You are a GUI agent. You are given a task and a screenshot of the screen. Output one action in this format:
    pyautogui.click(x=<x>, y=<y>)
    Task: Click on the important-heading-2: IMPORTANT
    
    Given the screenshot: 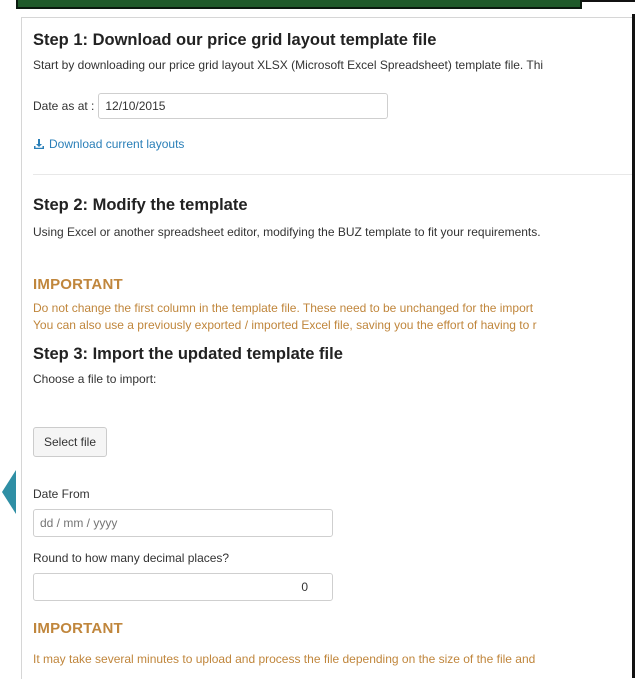 What is the action you would take?
    pyautogui.click(x=78, y=628)
    